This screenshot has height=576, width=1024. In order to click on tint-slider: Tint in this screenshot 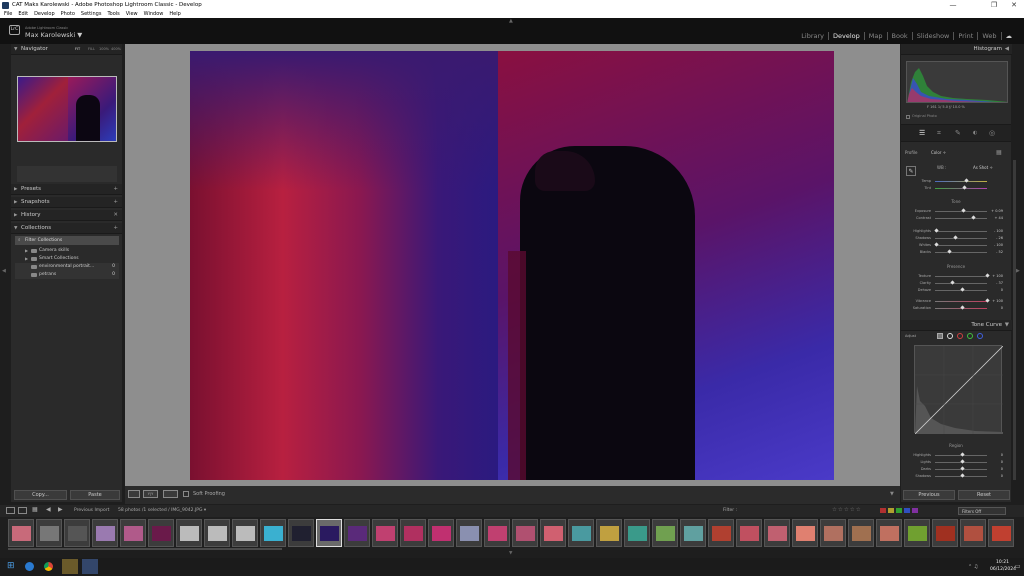, I will do `click(955, 188)`.